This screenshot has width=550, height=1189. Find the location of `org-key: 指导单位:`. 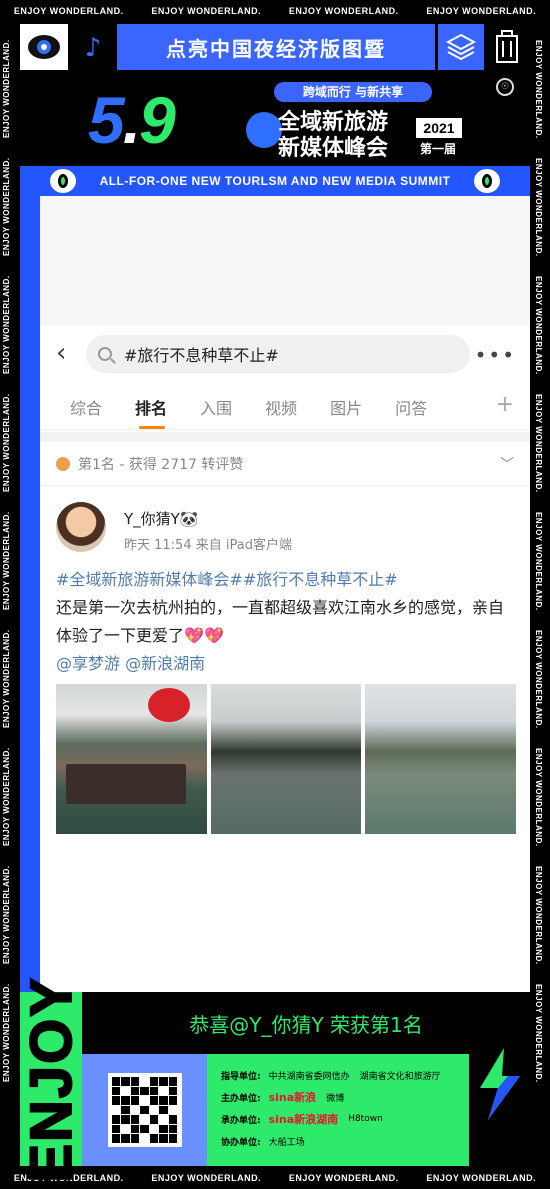

org-key: 指导单位: is located at coordinates (241, 1076).